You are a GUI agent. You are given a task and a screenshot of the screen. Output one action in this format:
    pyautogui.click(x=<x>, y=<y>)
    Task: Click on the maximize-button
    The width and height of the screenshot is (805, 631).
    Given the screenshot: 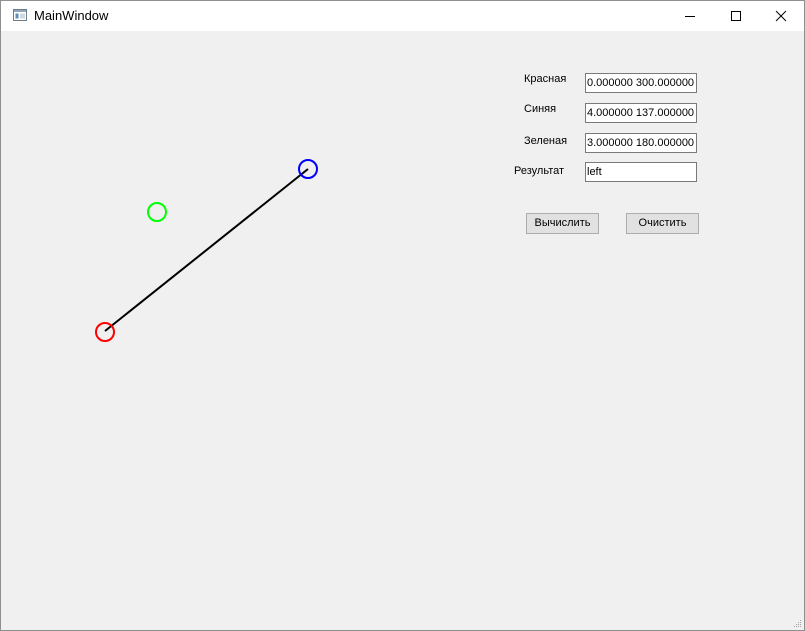 What is the action you would take?
    pyautogui.click(x=736, y=16)
    